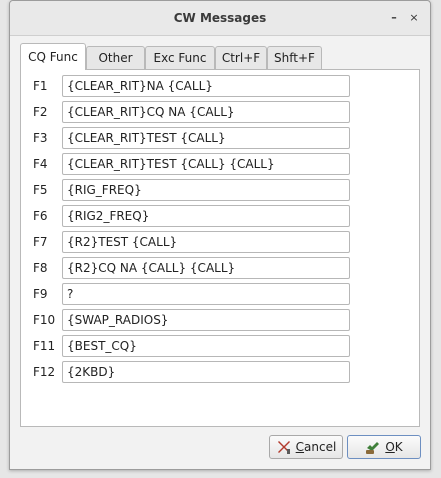 The width and height of the screenshot is (441, 478). I want to click on cancel-button: Cancel, so click(306, 447).